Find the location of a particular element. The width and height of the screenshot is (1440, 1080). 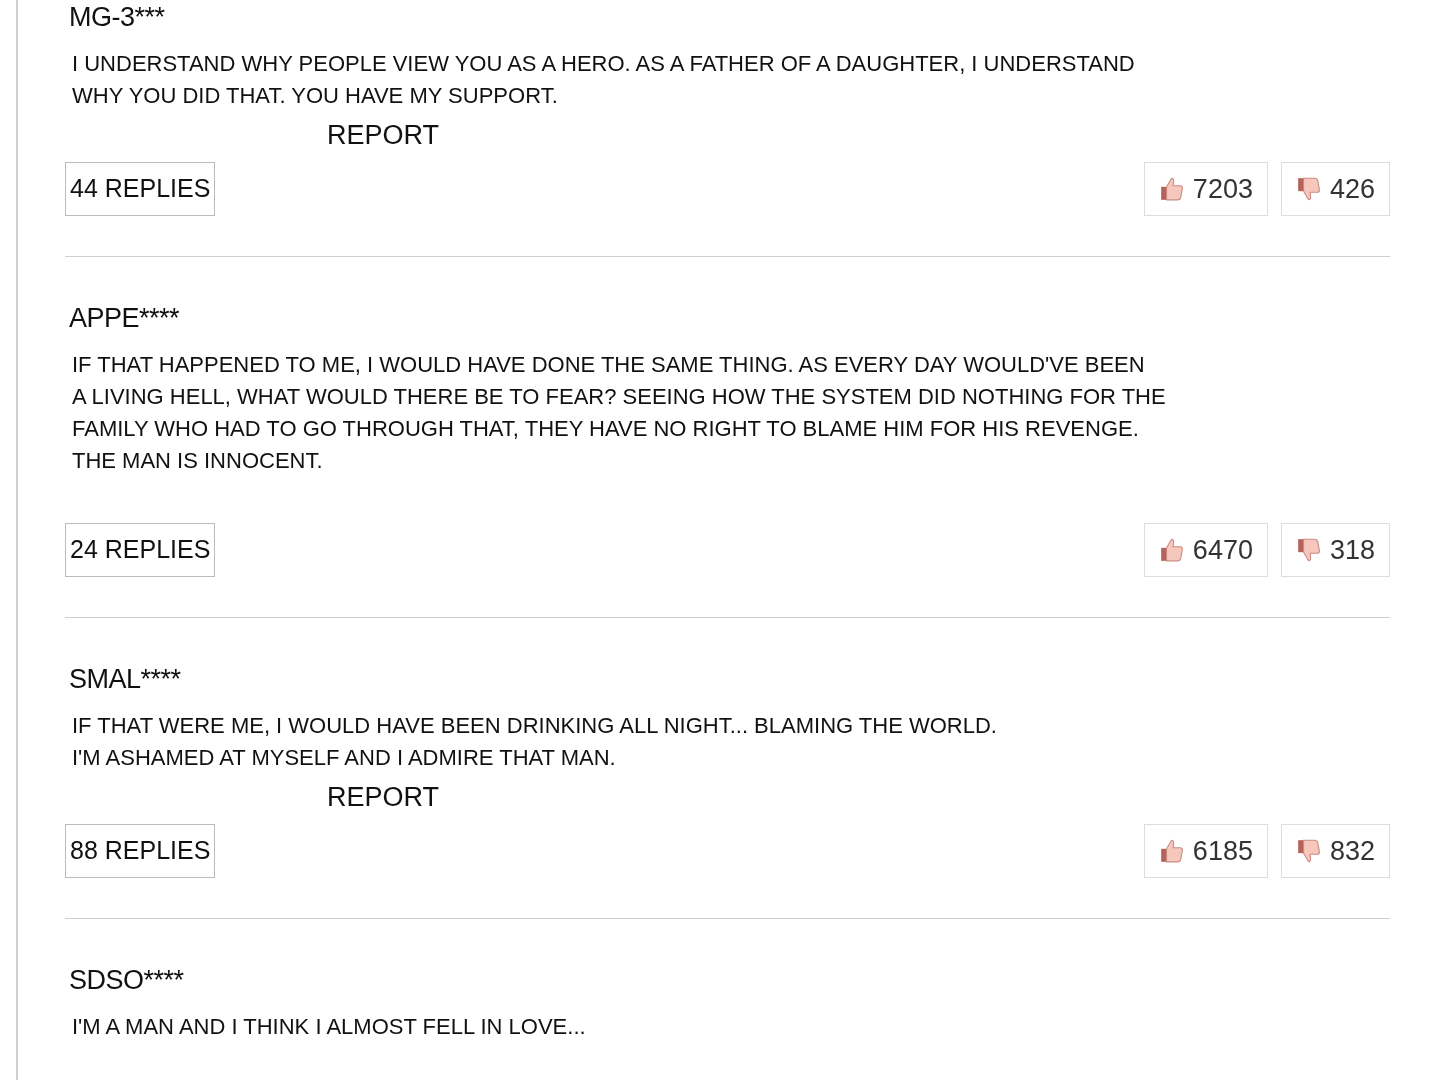

like-button: 7203 is located at coordinates (1205, 189).